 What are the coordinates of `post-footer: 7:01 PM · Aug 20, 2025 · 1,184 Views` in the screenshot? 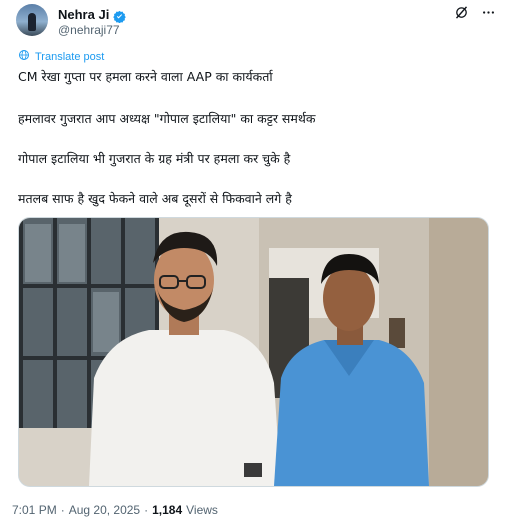 It's located at (115, 510).